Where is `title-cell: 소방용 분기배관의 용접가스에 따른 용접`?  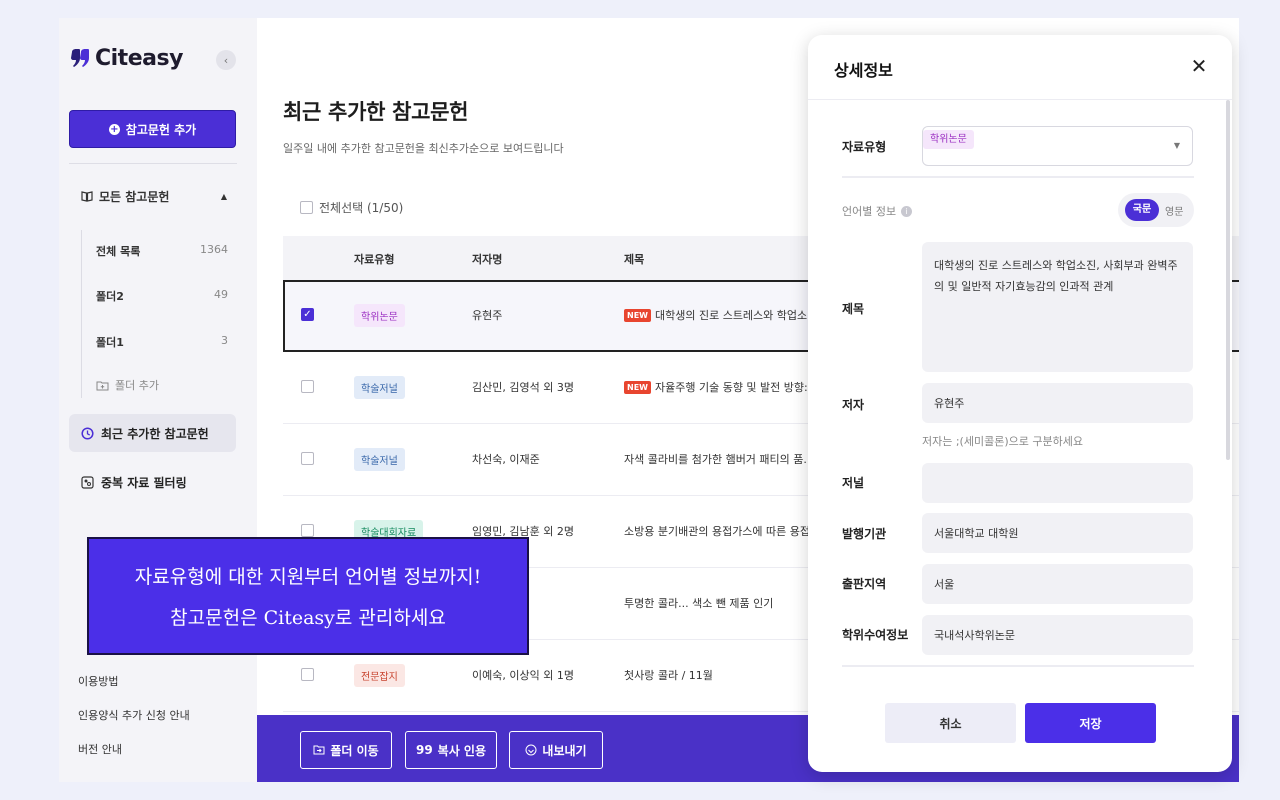 title-cell: 소방용 분기배관의 용접가스에 따른 용접 is located at coordinates (717, 531).